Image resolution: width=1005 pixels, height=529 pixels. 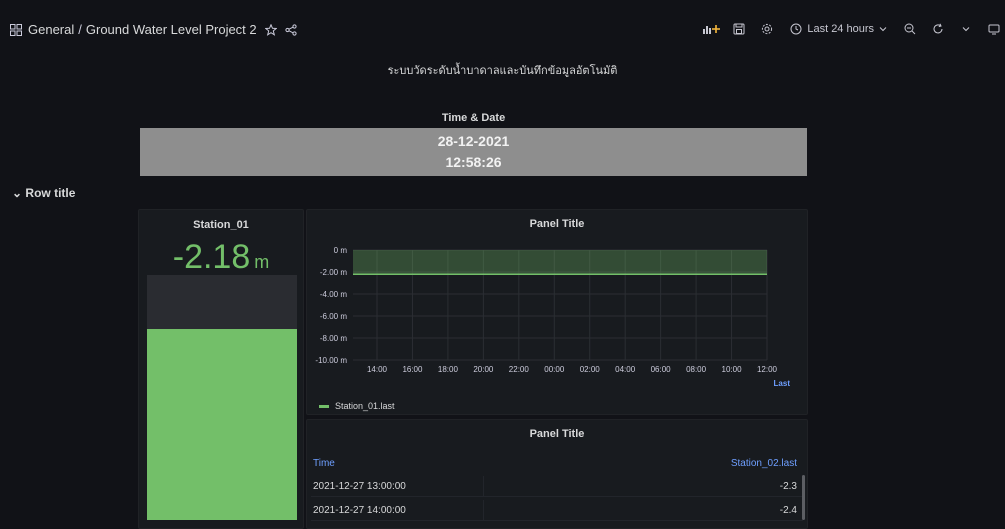 What do you see at coordinates (557, 434) in the screenshot?
I see `panel-title: Panel Title` at bounding box center [557, 434].